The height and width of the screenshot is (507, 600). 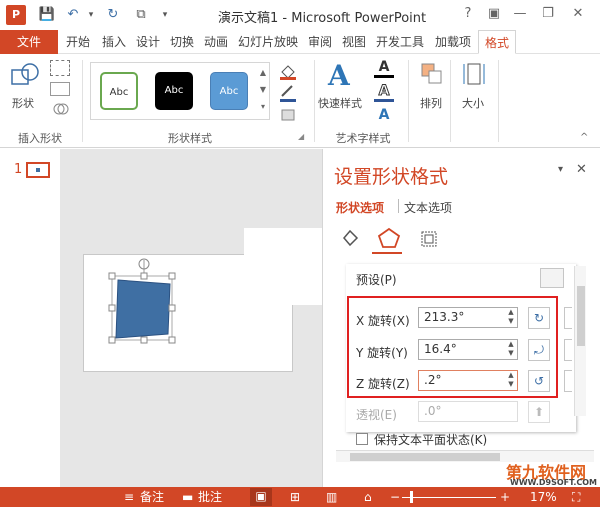 What do you see at coordinates (429, 238) in the screenshot?
I see `size-properties-icon` at bounding box center [429, 238].